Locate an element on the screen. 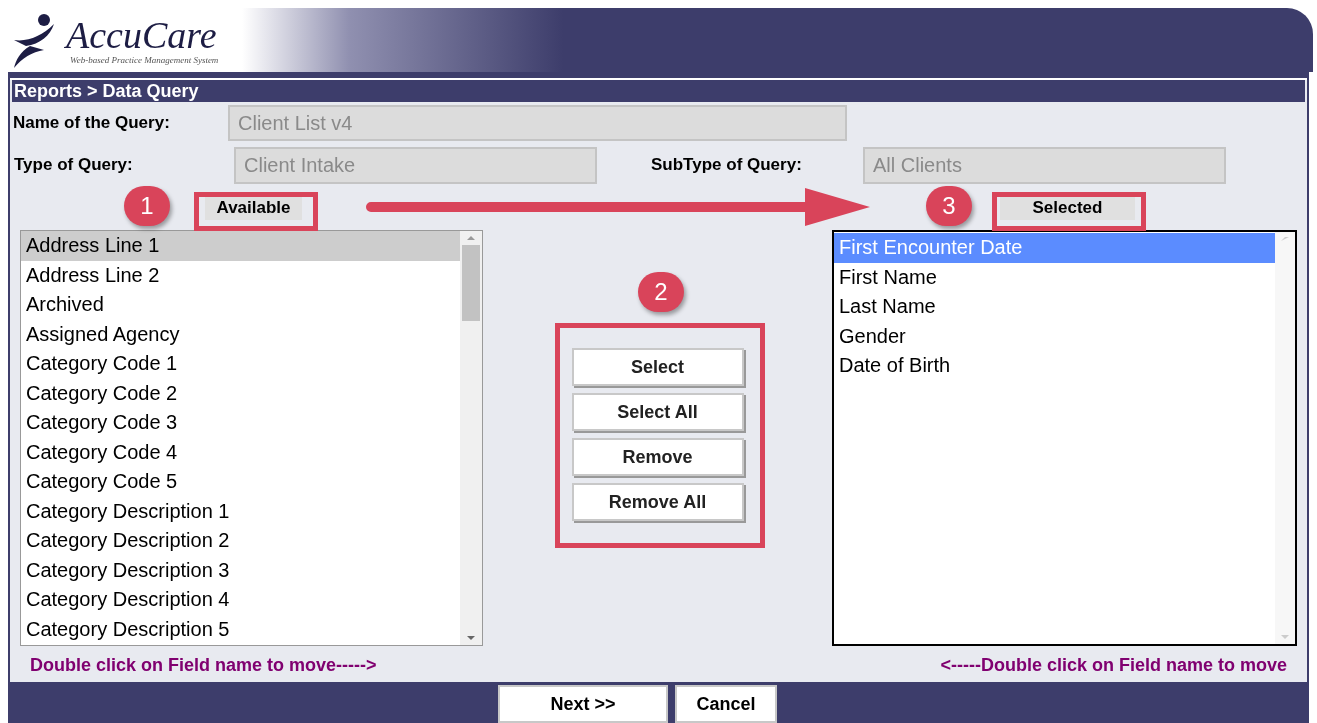 Image resolution: width=1317 pixels, height=723 pixels. list-heading: Selected is located at coordinates (1067, 208).